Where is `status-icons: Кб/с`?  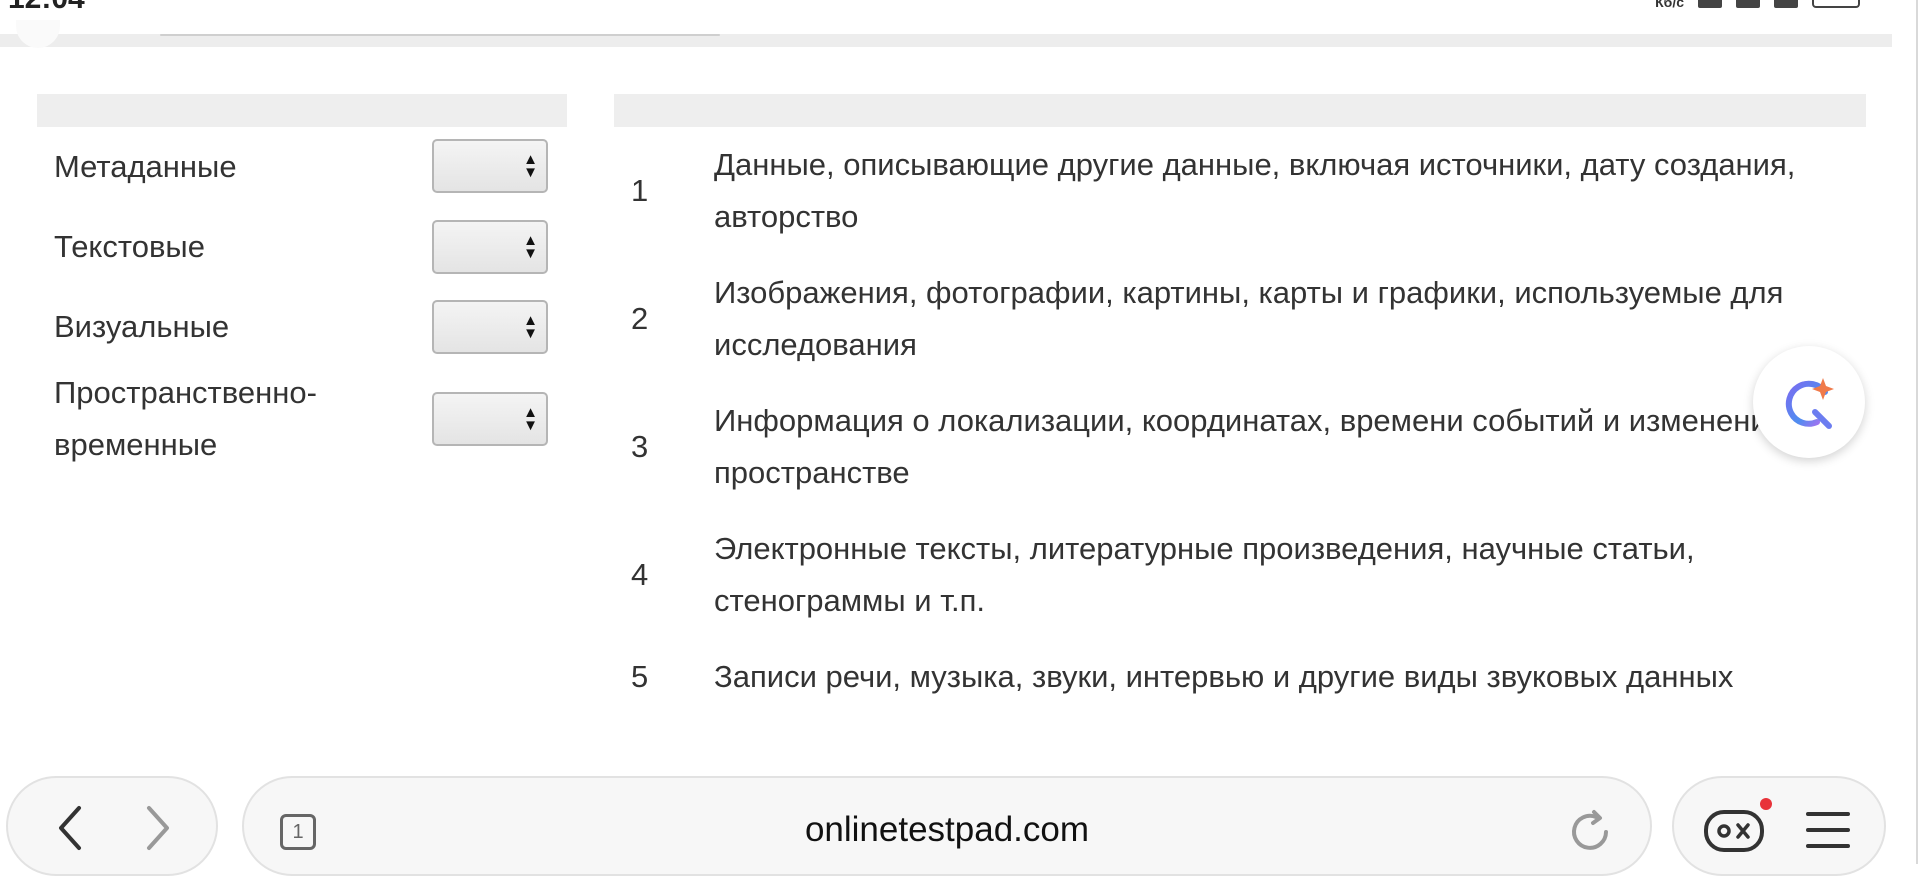 status-icons: Кб/с is located at coordinates (1757, 5).